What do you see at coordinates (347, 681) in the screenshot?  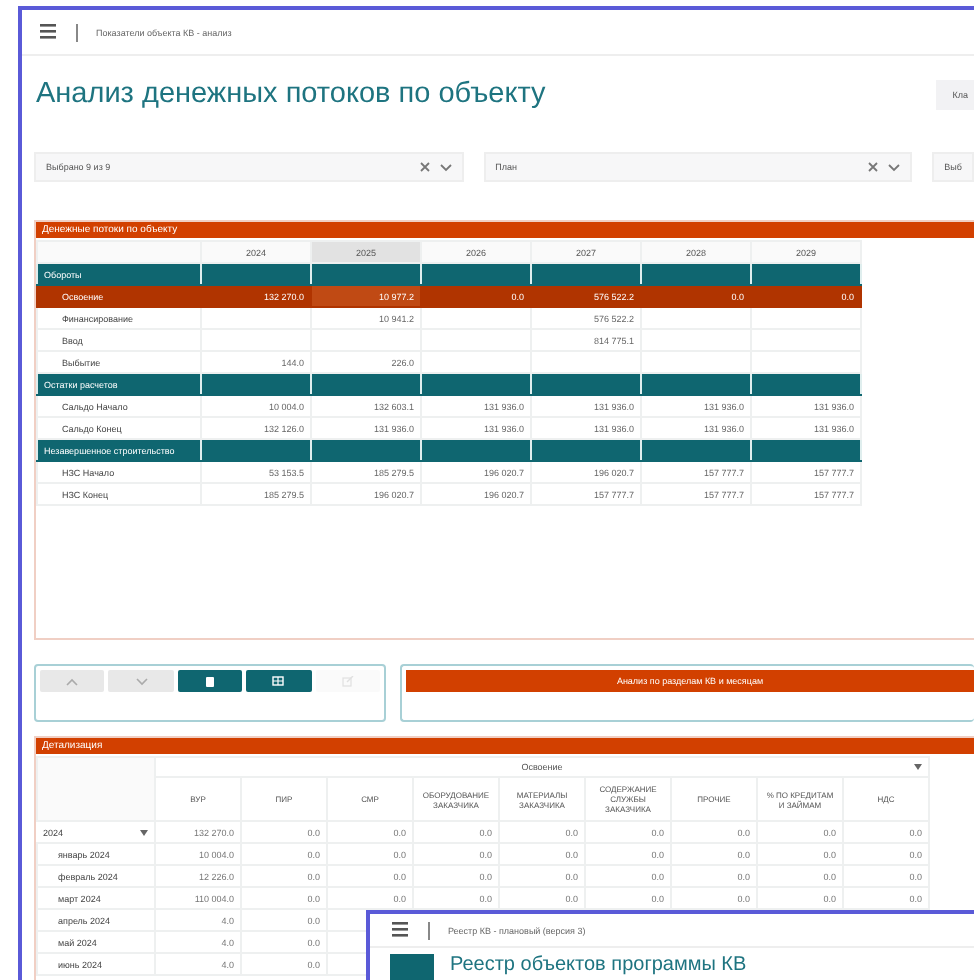 I see `edit-icon` at bounding box center [347, 681].